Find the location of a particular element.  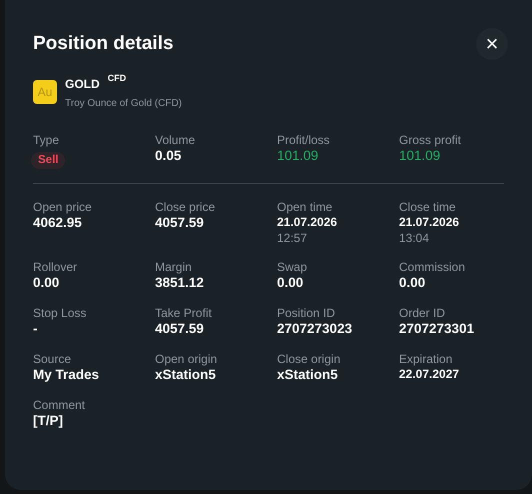

instrument-tag: CFD is located at coordinates (117, 78).